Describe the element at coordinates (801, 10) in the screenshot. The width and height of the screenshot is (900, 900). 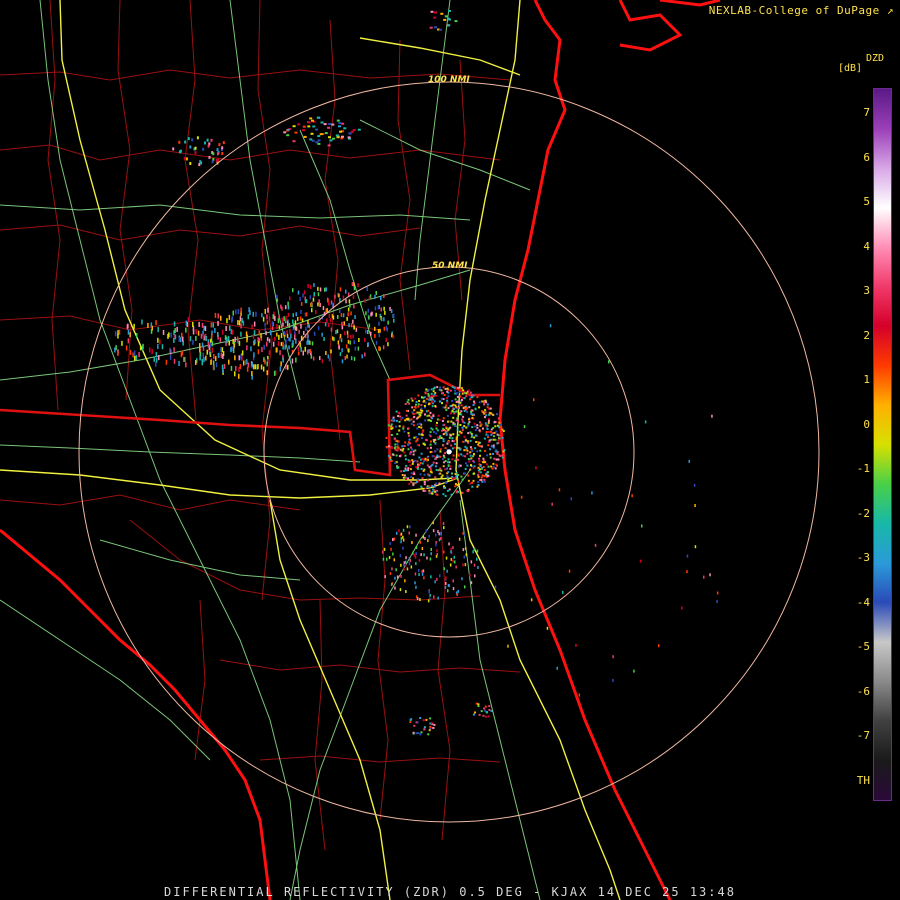
I see `credit-label: NEXLAB-College of DuPage ↗` at that location.